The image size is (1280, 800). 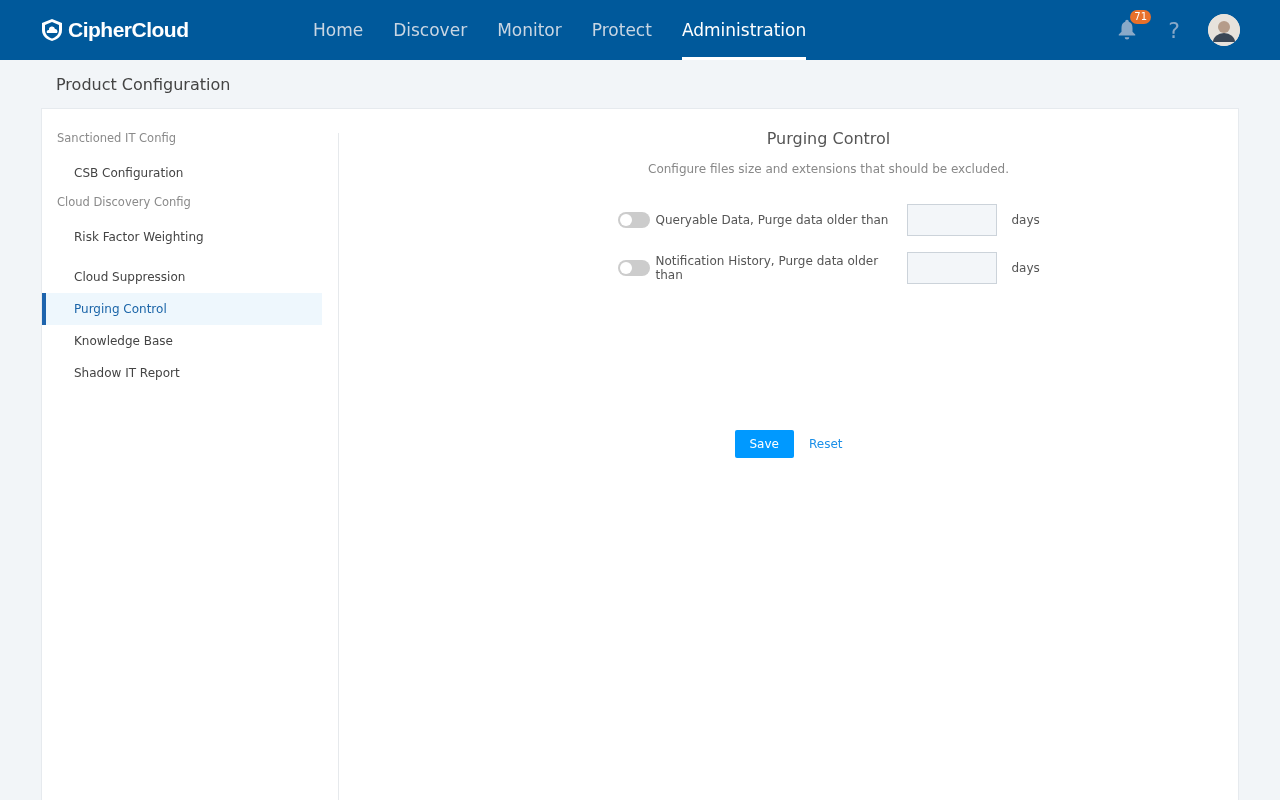 I want to click on sidebar-item: Knowledge Base, so click(x=182, y=341).